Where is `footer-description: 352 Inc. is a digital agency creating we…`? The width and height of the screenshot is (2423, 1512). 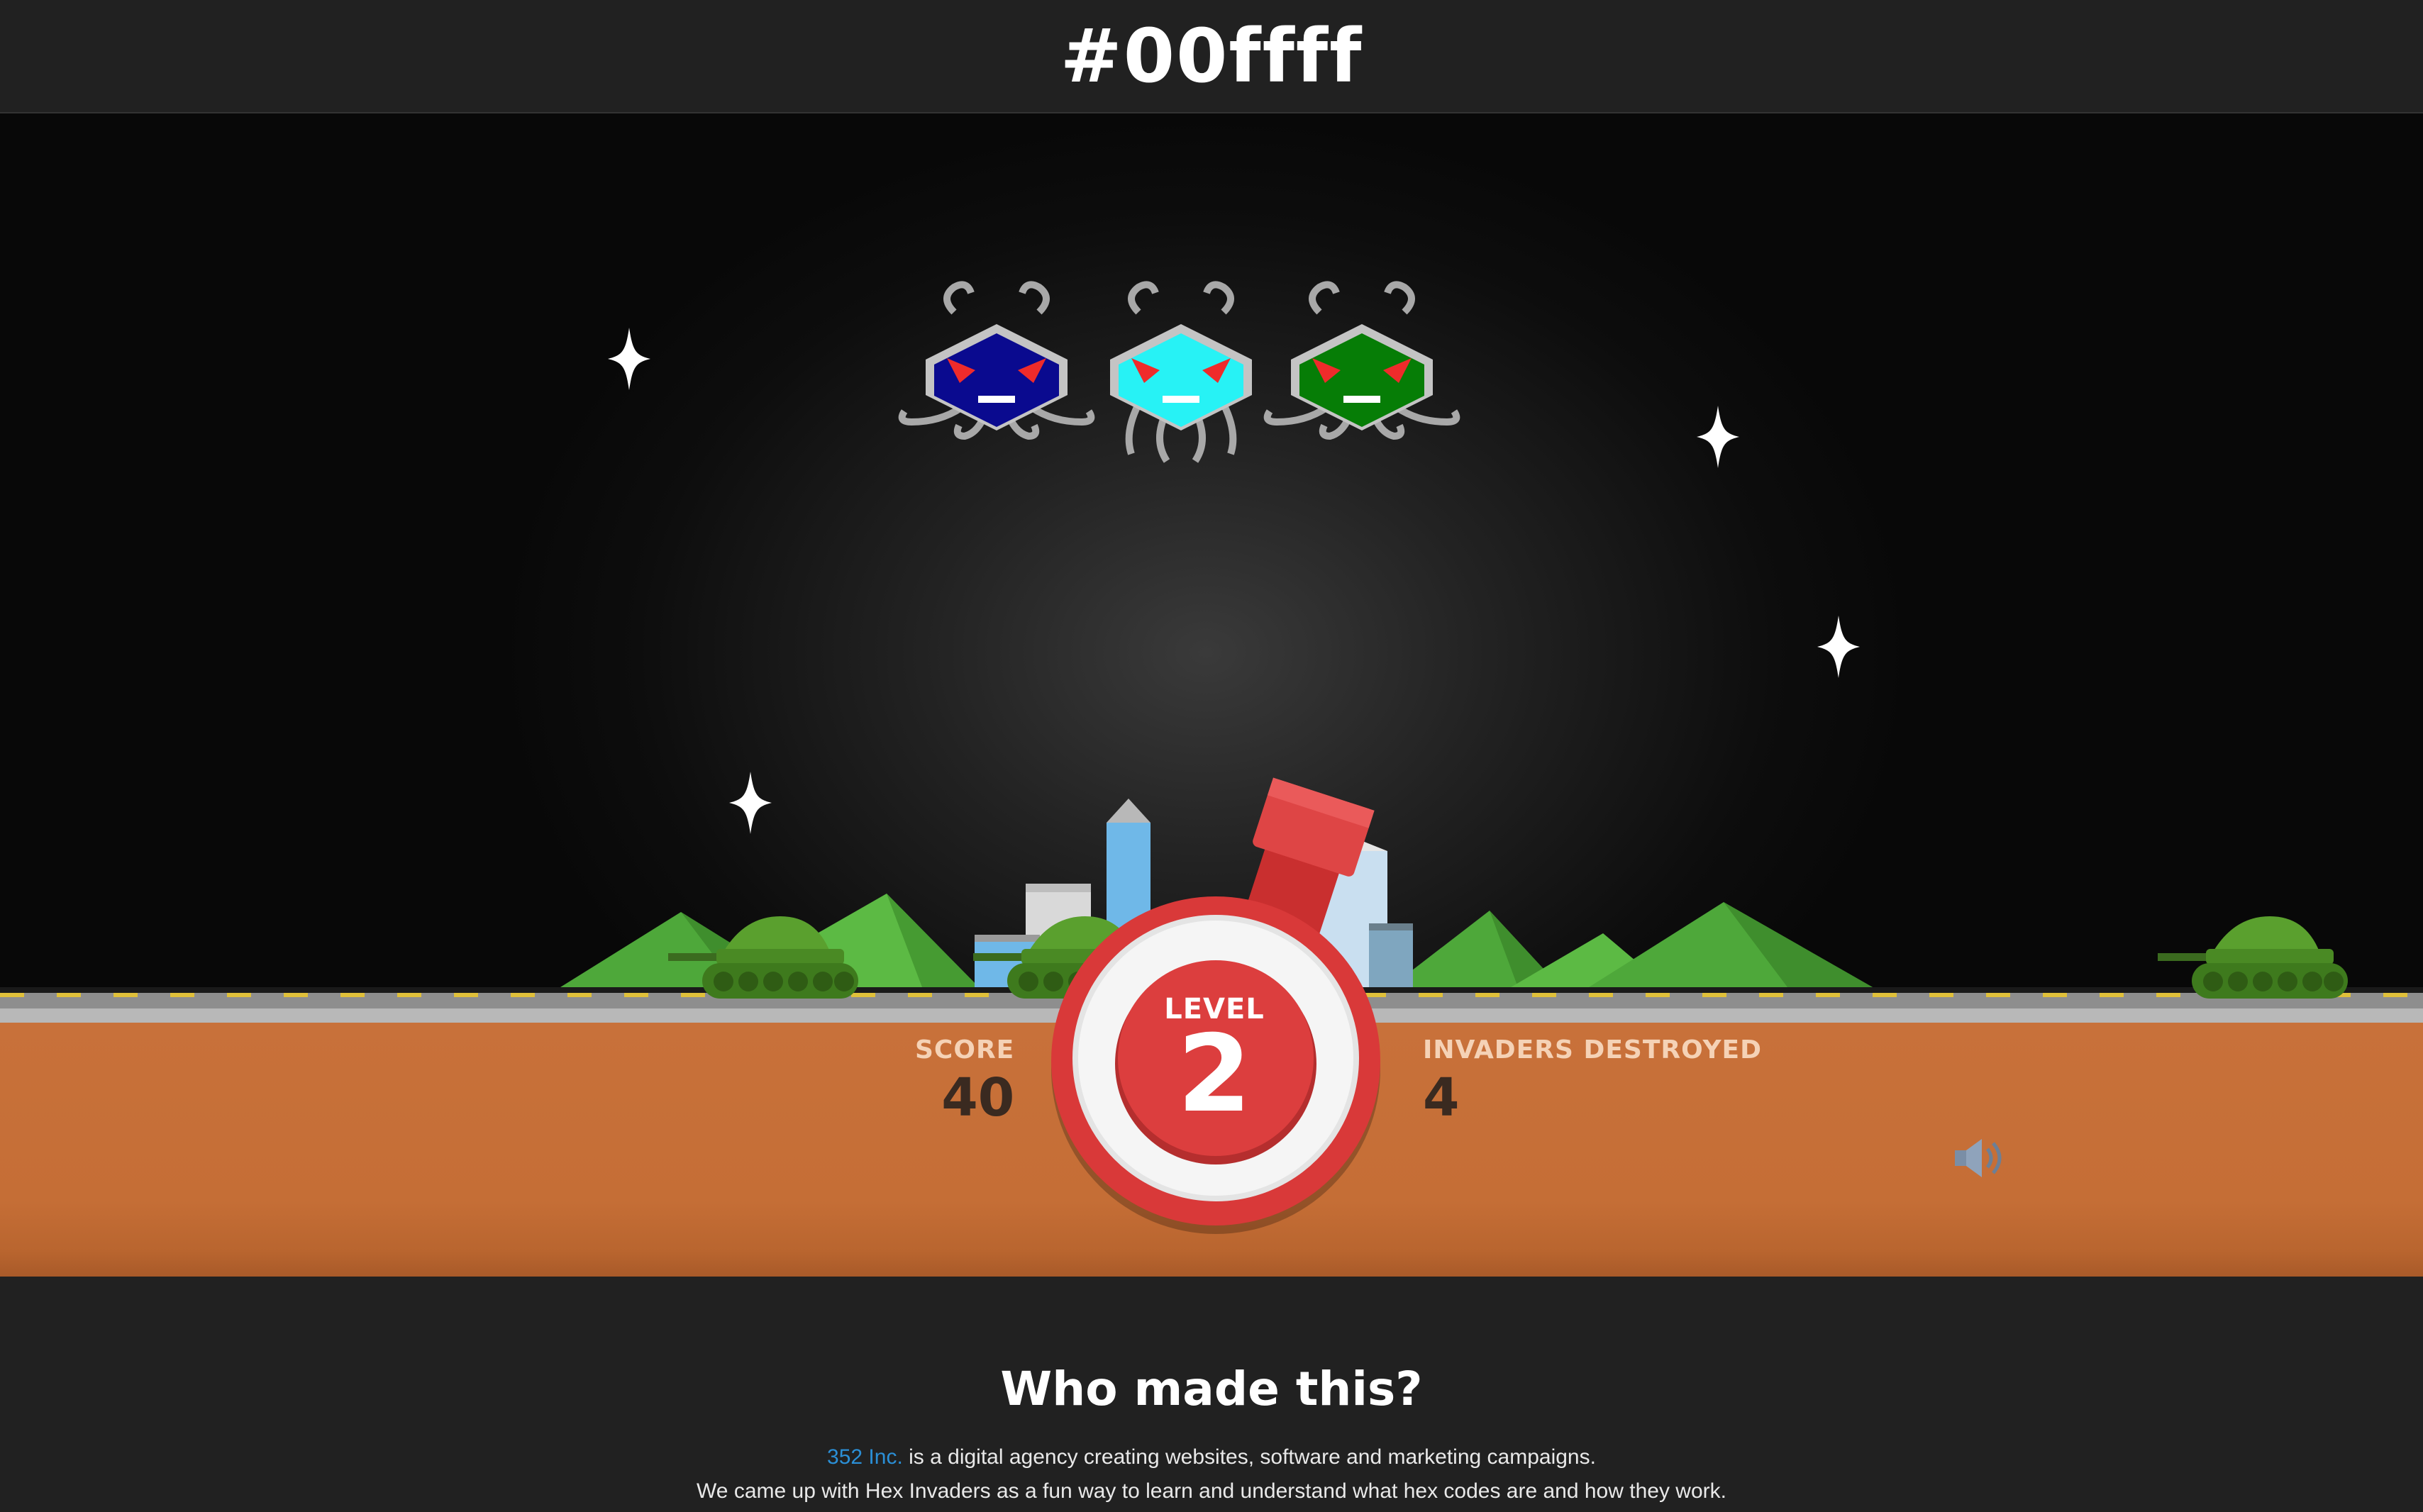
footer-description: 352 Inc. is a digital agency creating we… is located at coordinates (1212, 1457).